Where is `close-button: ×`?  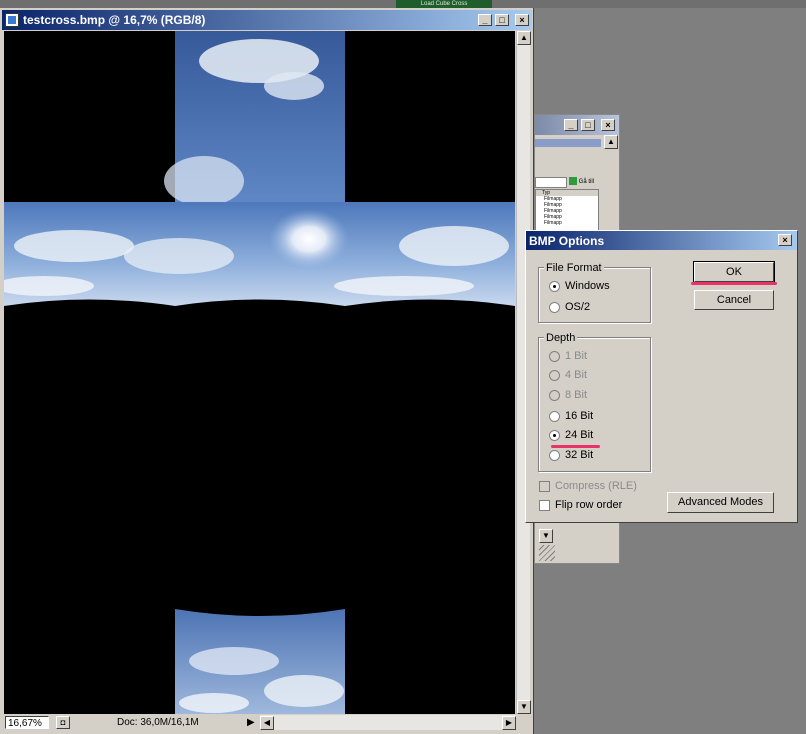
close-button: × is located at coordinates (522, 20).